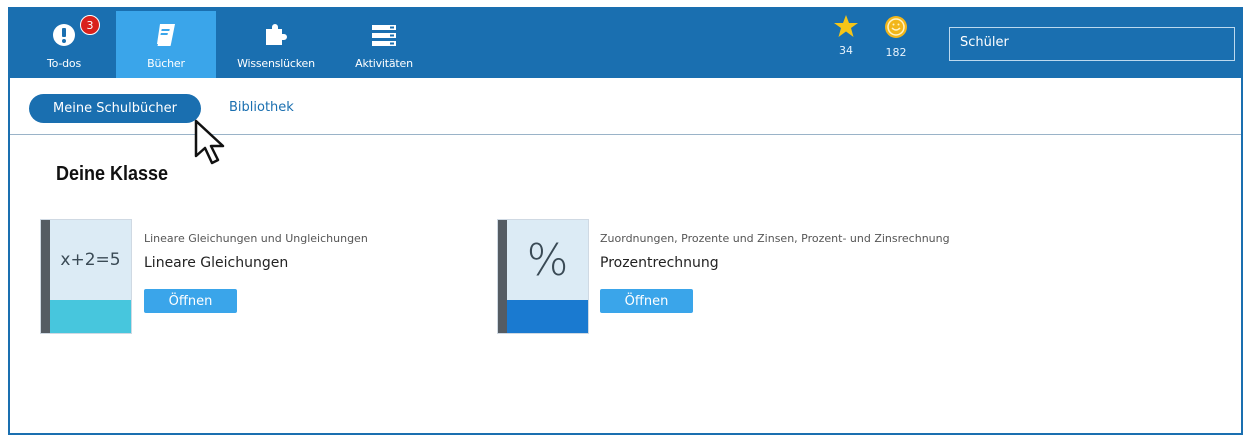  I want to click on mouse-cursor-icon, so click(209, 142).